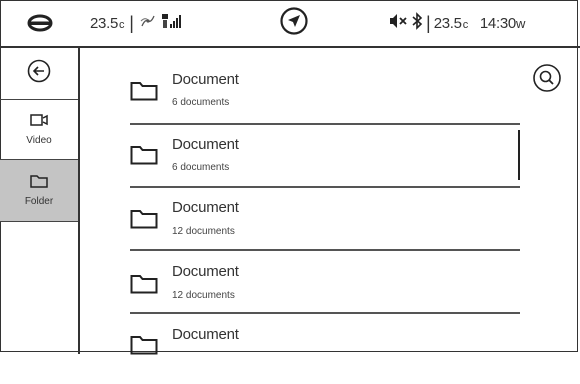 The width and height of the screenshot is (580, 384). I want to click on navigation-button, so click(294, 23).